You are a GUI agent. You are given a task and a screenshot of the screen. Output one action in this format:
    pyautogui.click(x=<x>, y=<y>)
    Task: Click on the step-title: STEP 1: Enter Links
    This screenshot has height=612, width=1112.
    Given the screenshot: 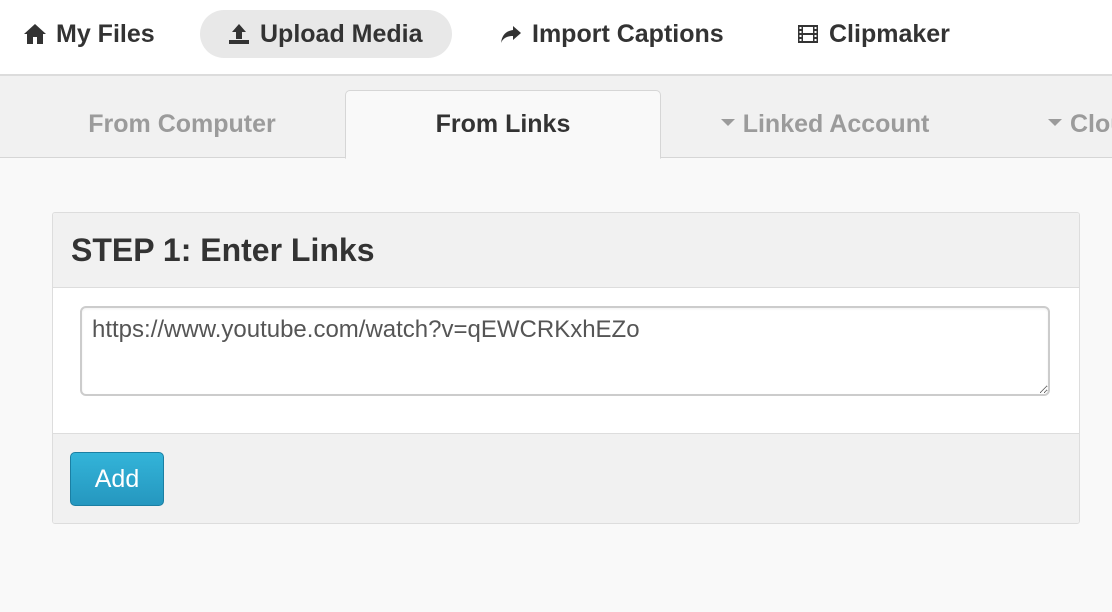 What is the action you would take?
    pyautogui.click(x=566, y=250)
    